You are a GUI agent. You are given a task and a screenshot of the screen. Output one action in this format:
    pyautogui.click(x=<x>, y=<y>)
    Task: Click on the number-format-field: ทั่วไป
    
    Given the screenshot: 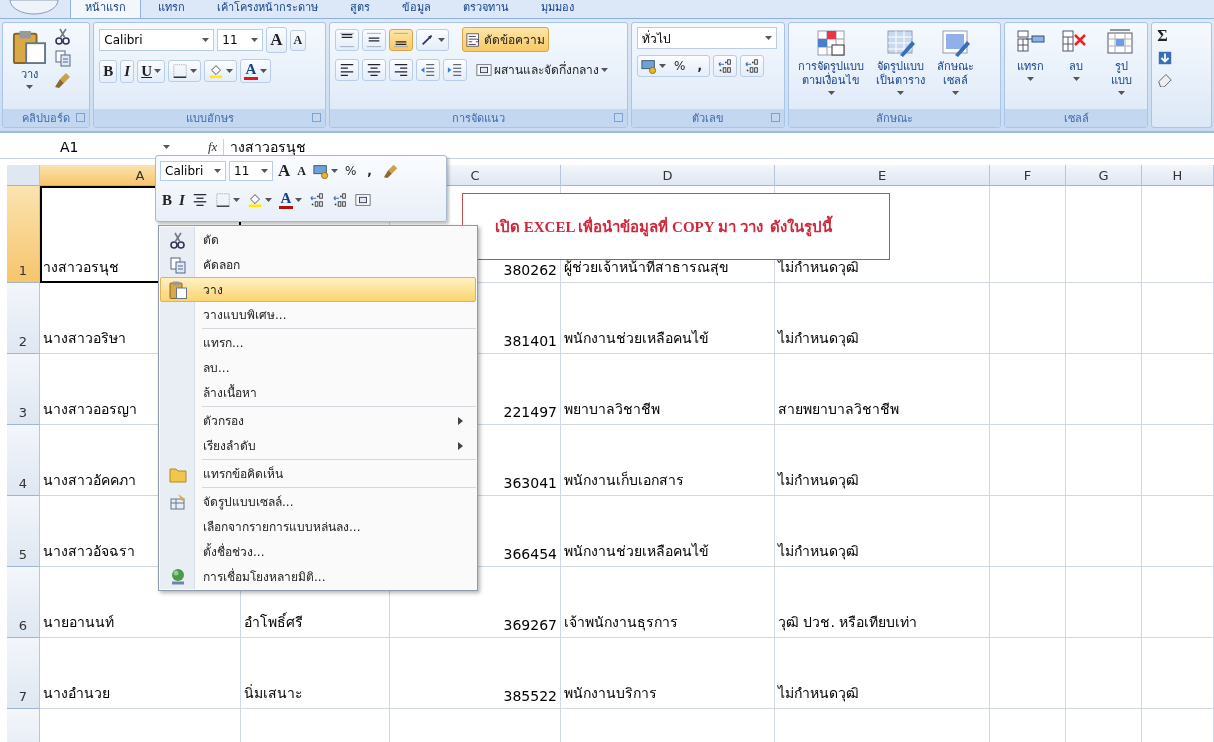 What is the action you would take?
    pyautogui.click(x=707, y=38)
    